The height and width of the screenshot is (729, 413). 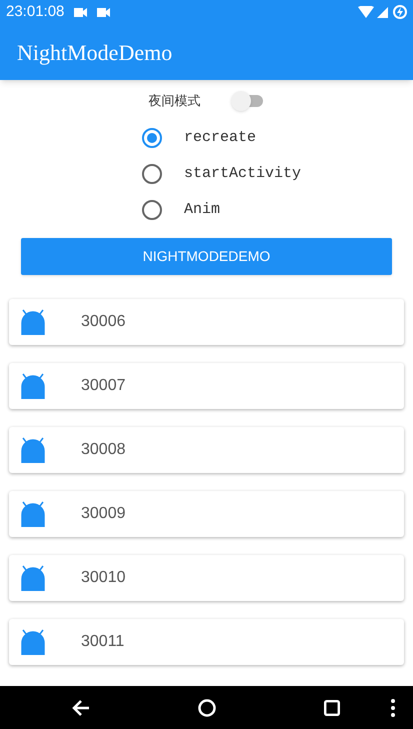 What do you see at coordinates (207, 707) in the screenshot?
I see `home-icon` at bounding box center [207, 707].